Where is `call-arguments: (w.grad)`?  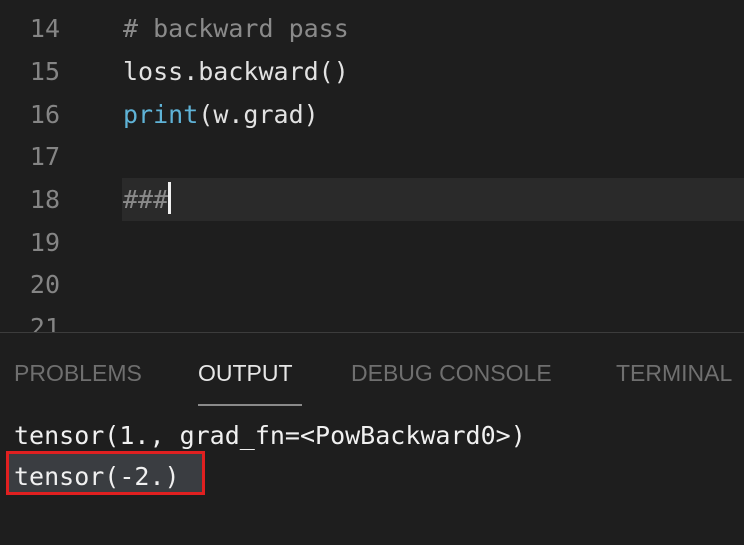
call-arguments: (w.grad) is located at coordinates (258, 114).